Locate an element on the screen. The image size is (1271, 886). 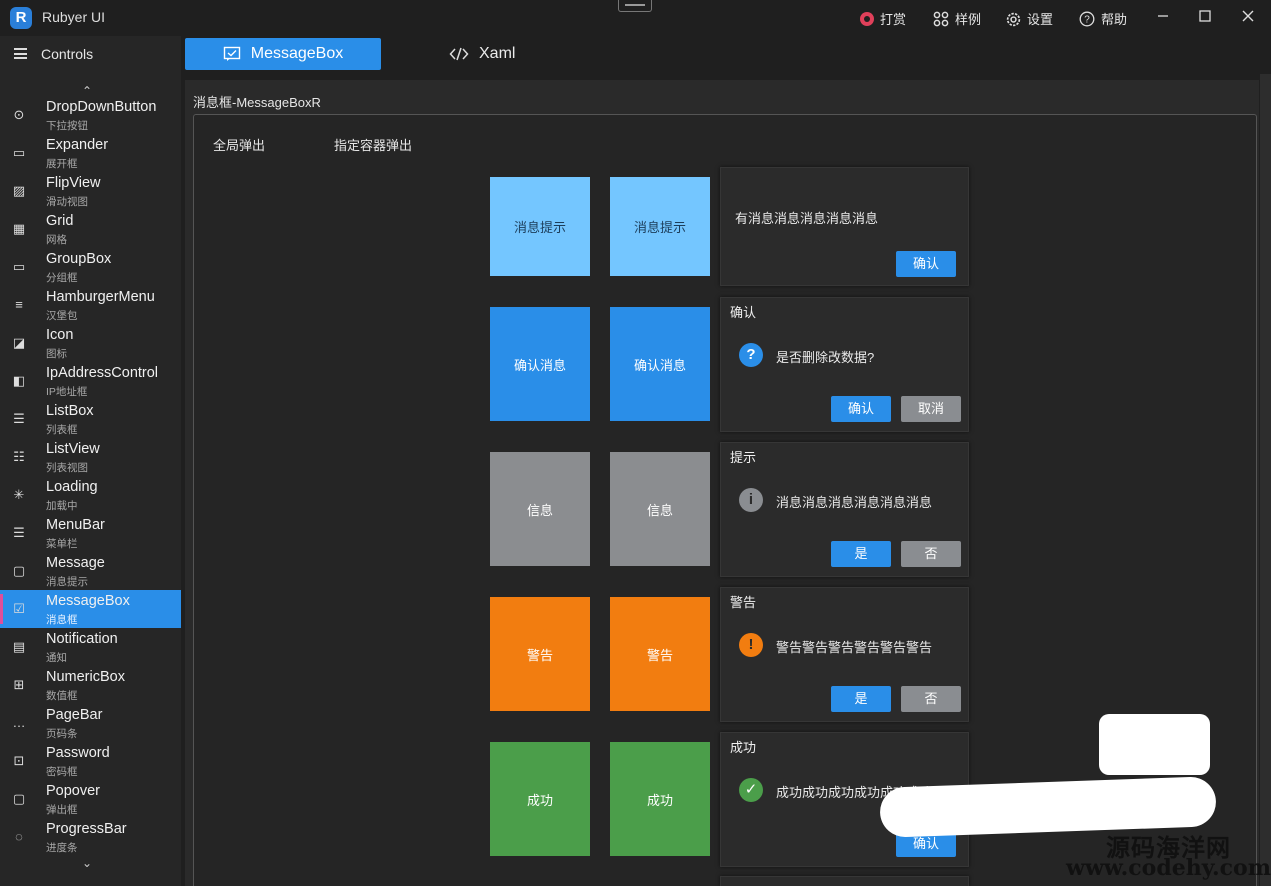
sidebar-item-icon: ◪ Icon 图标 is located at coordinates (90, 343).